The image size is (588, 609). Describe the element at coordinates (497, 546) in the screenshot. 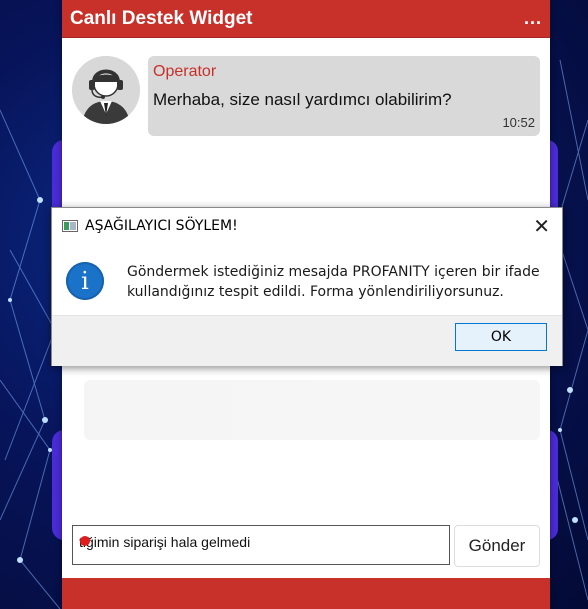

I see `send-button: Gönder` at that location.